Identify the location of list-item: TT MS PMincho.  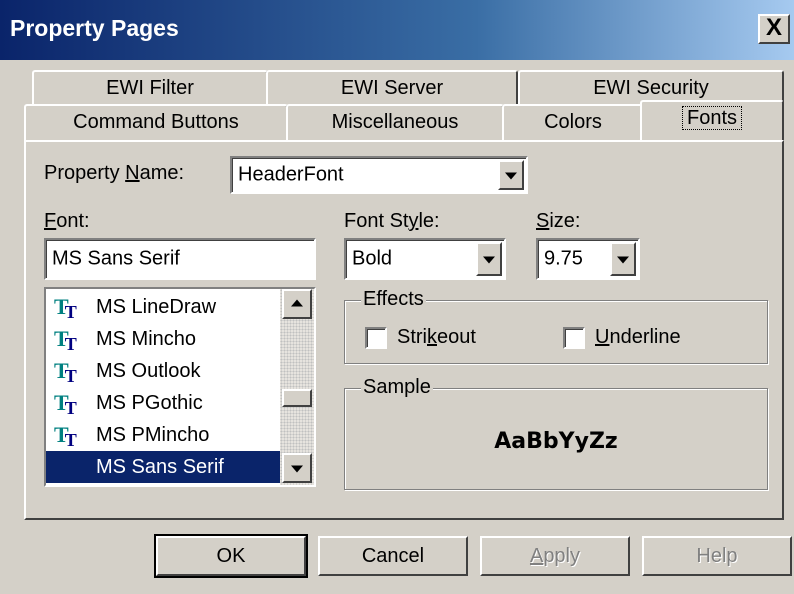
(163, 435).